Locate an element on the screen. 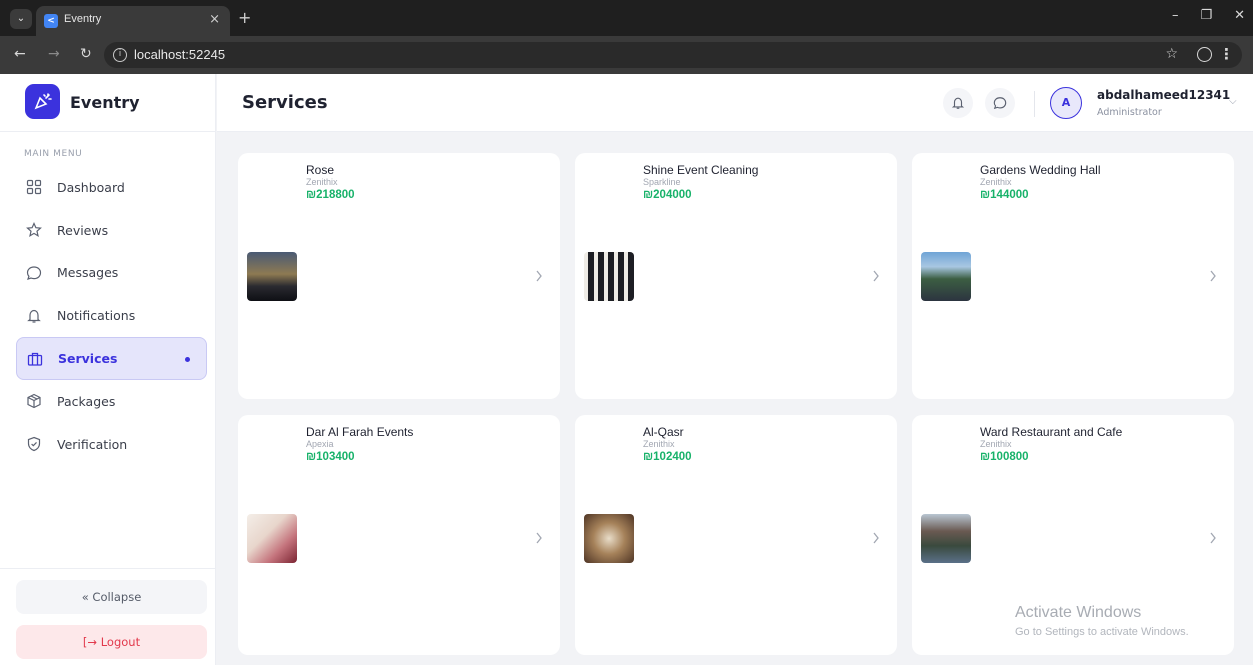 Image resolution: width=1253 pixels, height=665 pixels. activation-watermark-subtitle: Go to Settings to activate Windows. is located at coordinates (1102, 632).